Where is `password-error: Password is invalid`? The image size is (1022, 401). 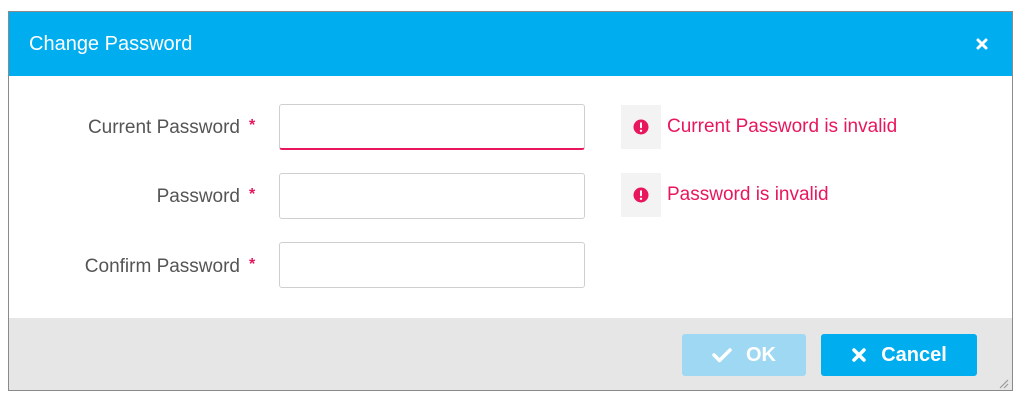
password-error: Password is invalid is located at coordinates (725, 195).